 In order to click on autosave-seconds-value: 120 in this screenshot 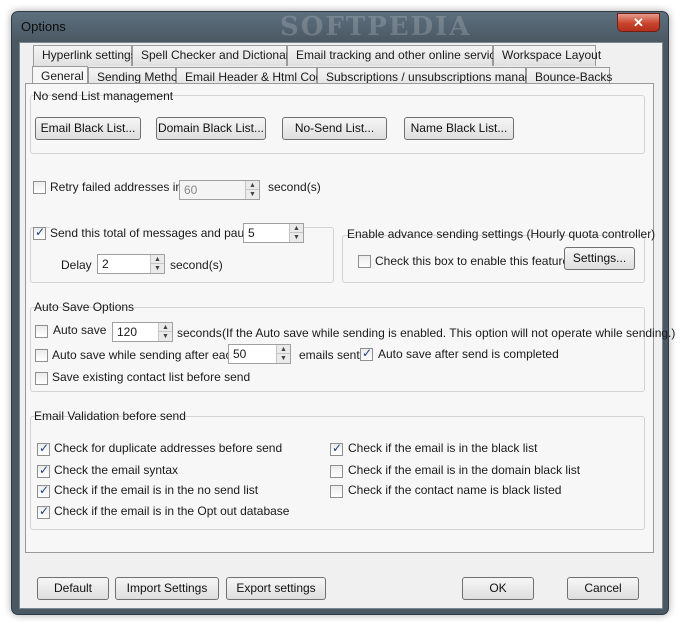, I will do `click(127, 332)`.